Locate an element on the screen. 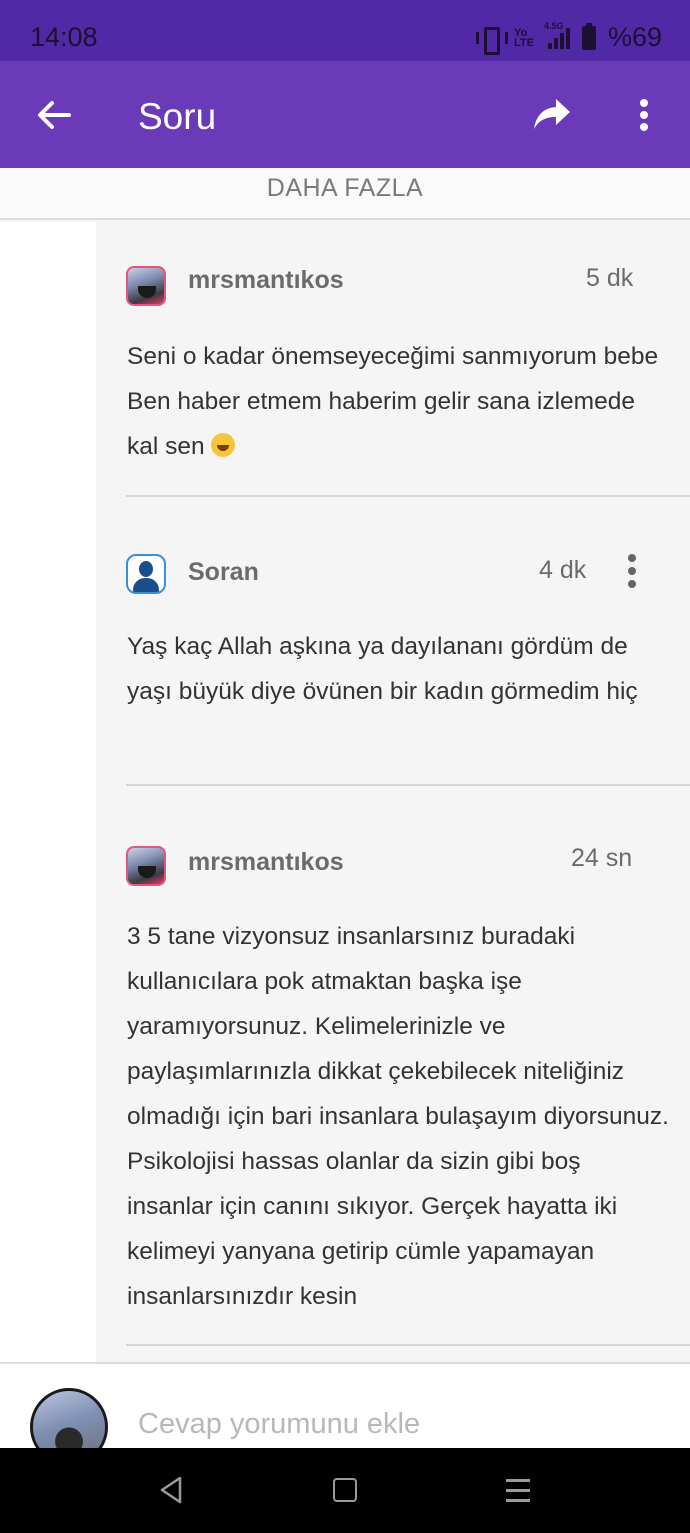  battery-icon is located at coordinates (588, 36).